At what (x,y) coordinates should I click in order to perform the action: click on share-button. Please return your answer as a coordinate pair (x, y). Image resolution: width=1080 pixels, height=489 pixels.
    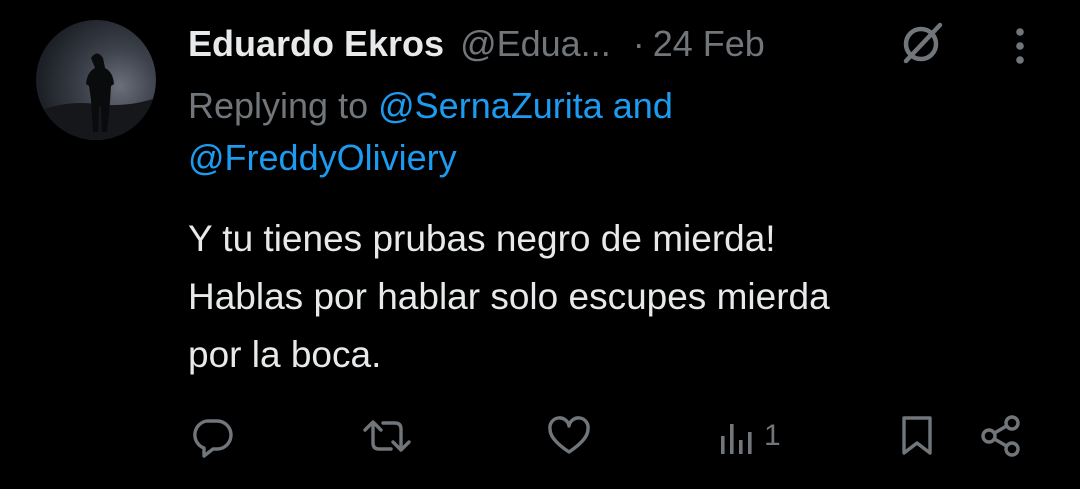
    Looking at the image, I should click on (1001, 436).